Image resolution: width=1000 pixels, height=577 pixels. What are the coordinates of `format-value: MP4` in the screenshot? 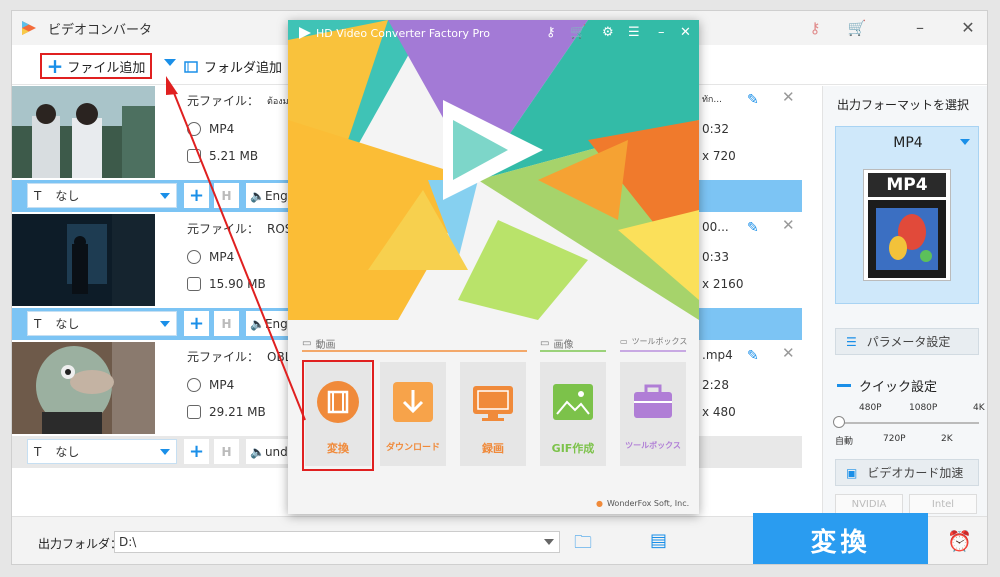 It's located at (222, 129).